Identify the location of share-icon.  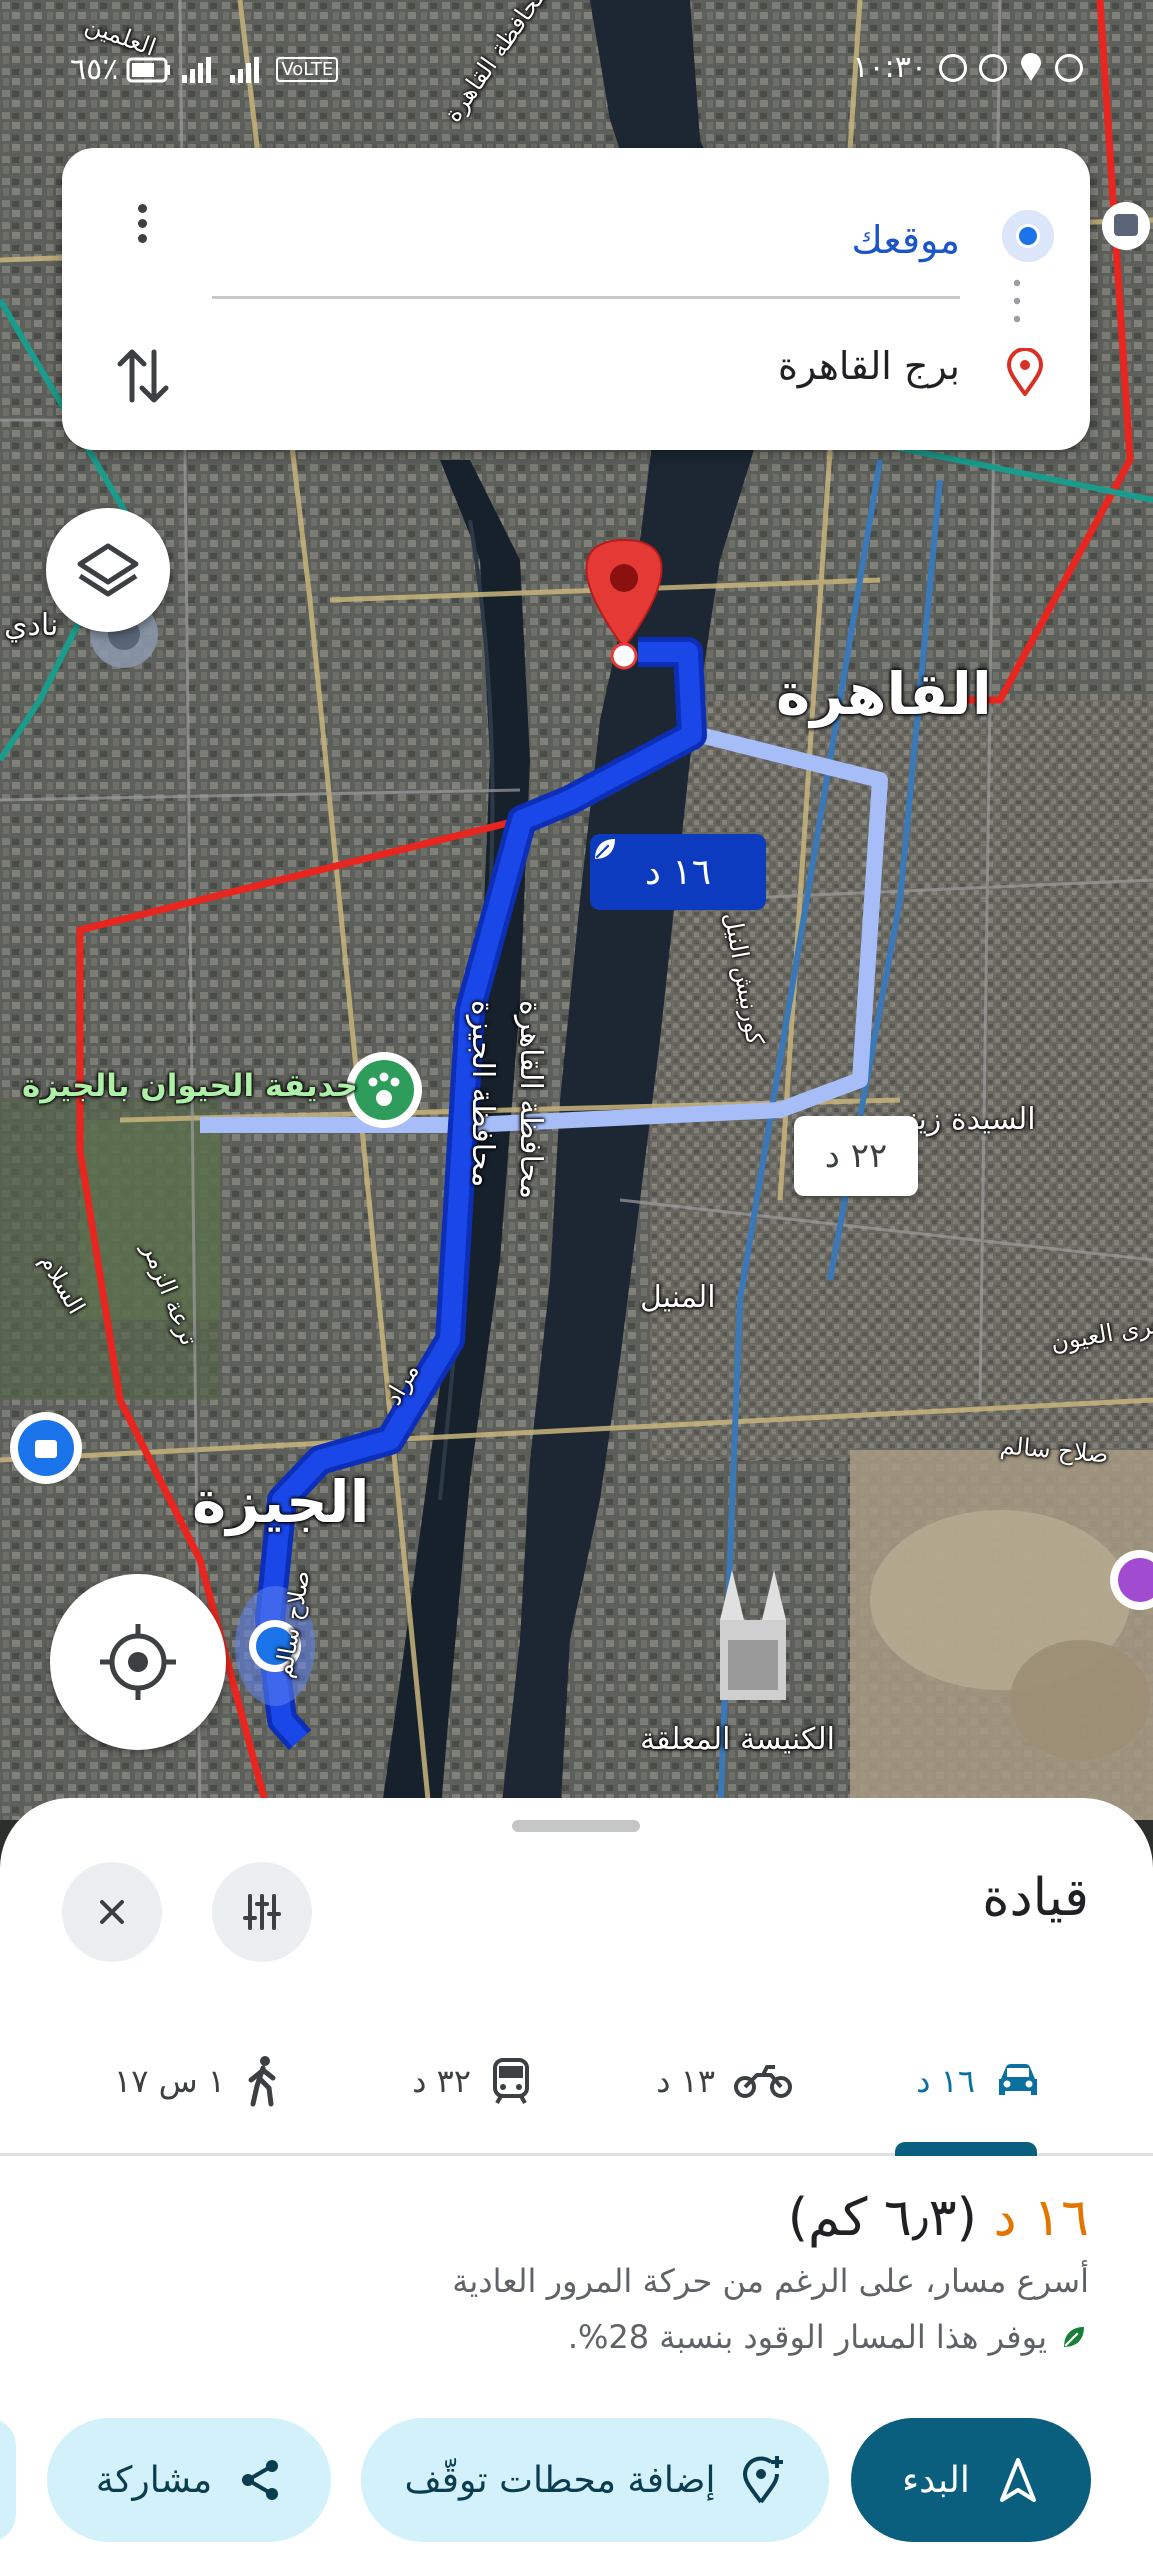
(260, 2480).